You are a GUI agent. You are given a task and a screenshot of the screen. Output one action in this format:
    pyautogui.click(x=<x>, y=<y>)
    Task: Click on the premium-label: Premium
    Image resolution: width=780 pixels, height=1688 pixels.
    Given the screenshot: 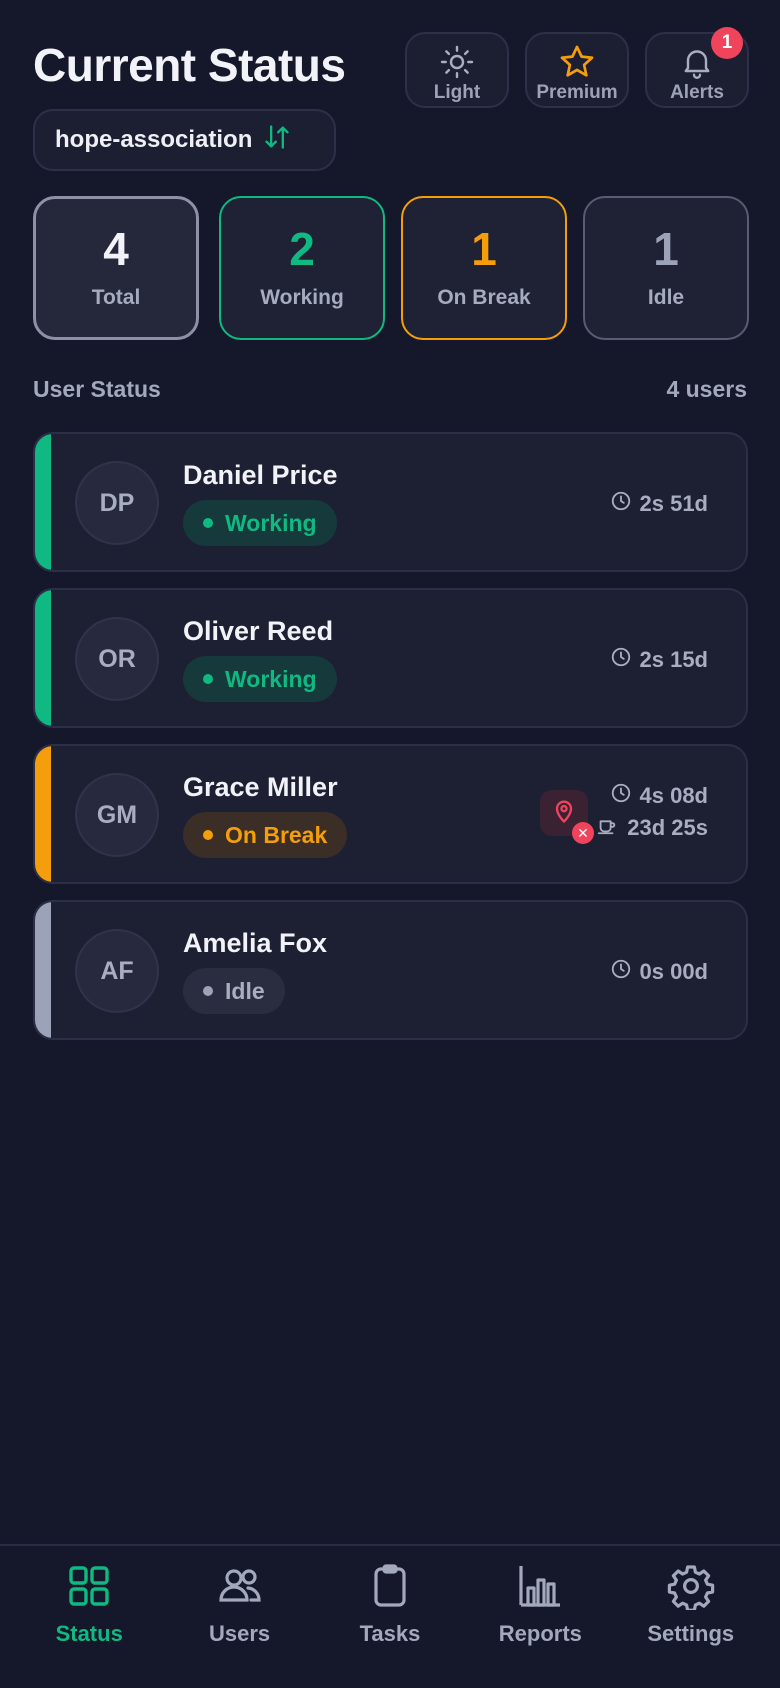 What is the action you would take?
    pyautogui.click(x=577, y=92)
    